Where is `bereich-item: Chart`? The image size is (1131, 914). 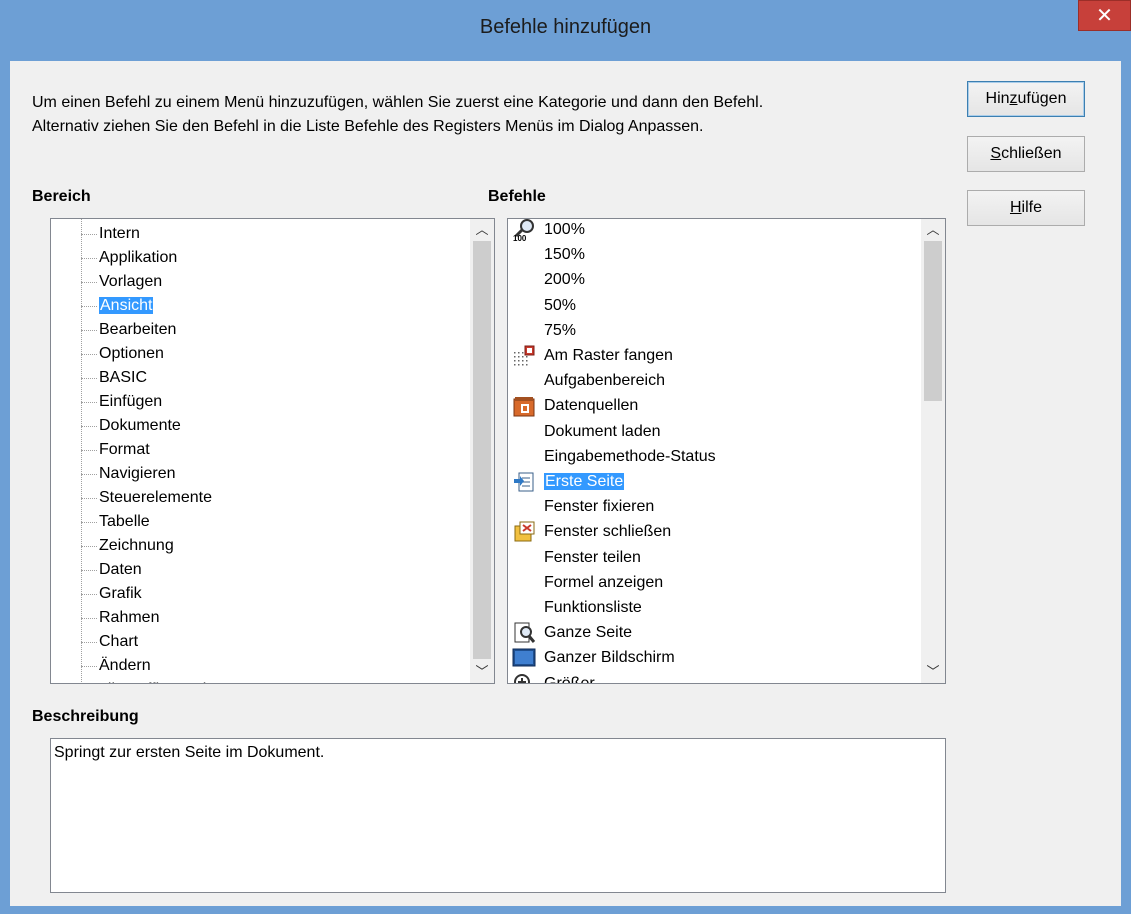 bereich-item: Chart is located at coordinates (118, 642).